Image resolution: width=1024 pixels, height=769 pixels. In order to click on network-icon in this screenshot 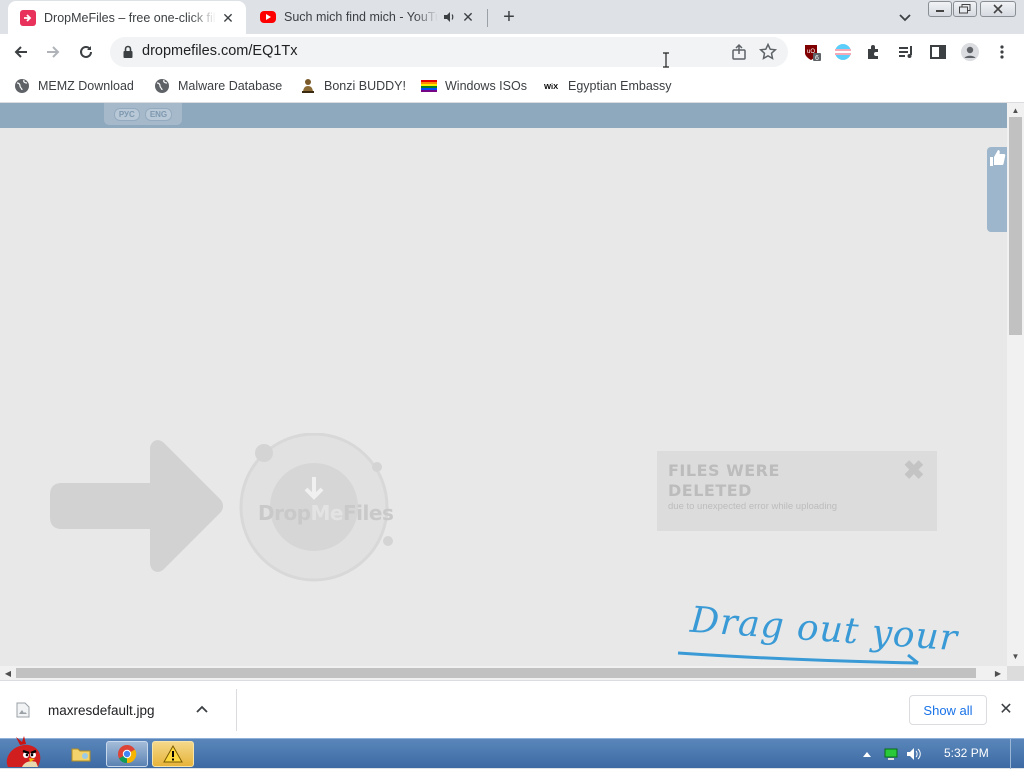, I will do `click(891, 754)`.